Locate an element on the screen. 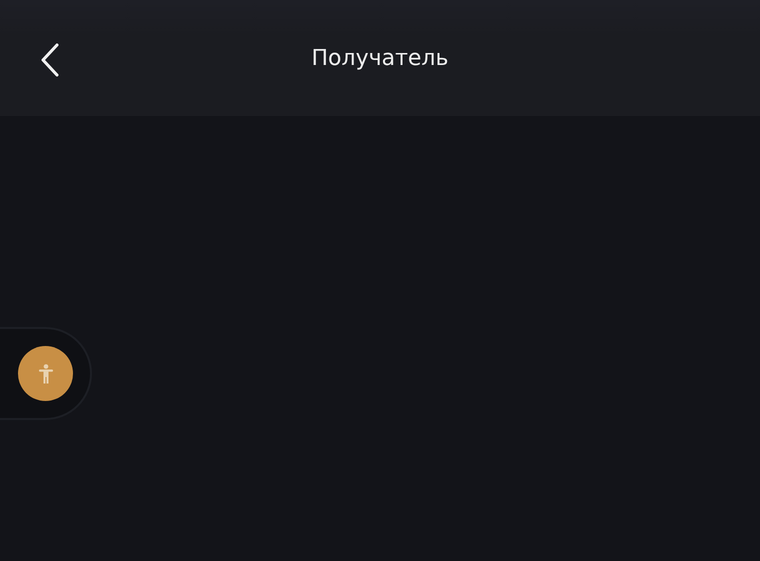 This screenshot has width=760, height=561. page-title: Получатель is located at coordinates (380, 58).